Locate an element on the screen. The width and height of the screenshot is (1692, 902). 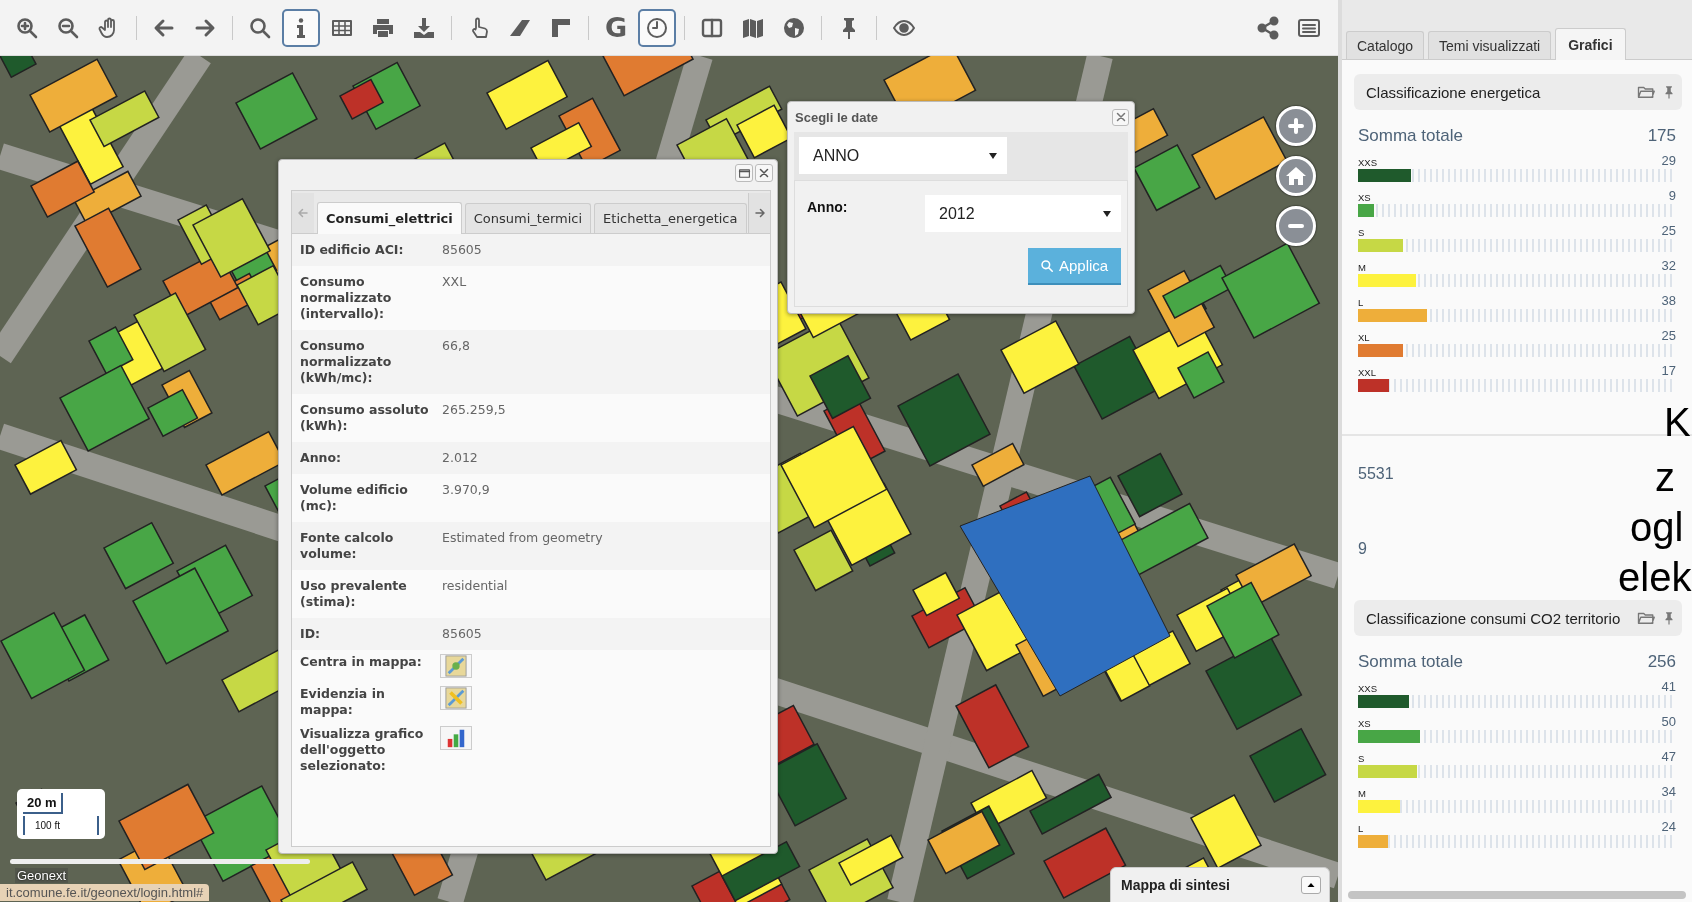
field-label: Consumo normalizzato (kWh/mc): is located at coordinates (346, 362).